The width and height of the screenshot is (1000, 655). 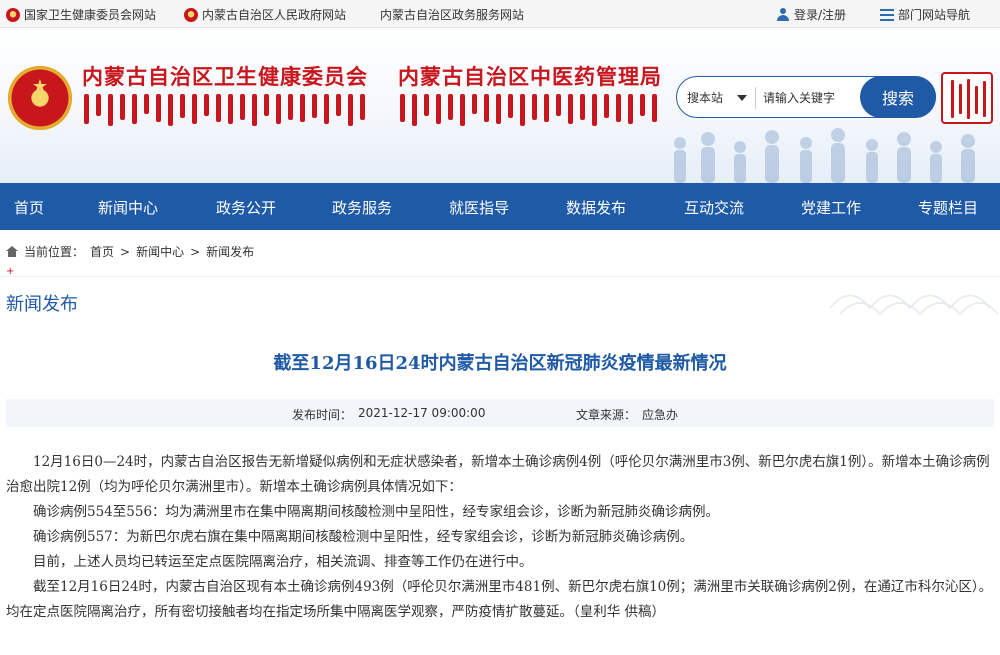 What do you see at coordinates (606, 415) in the screenshot?
I see `source-label: 文章来源：` at bounding box center [606, 415].